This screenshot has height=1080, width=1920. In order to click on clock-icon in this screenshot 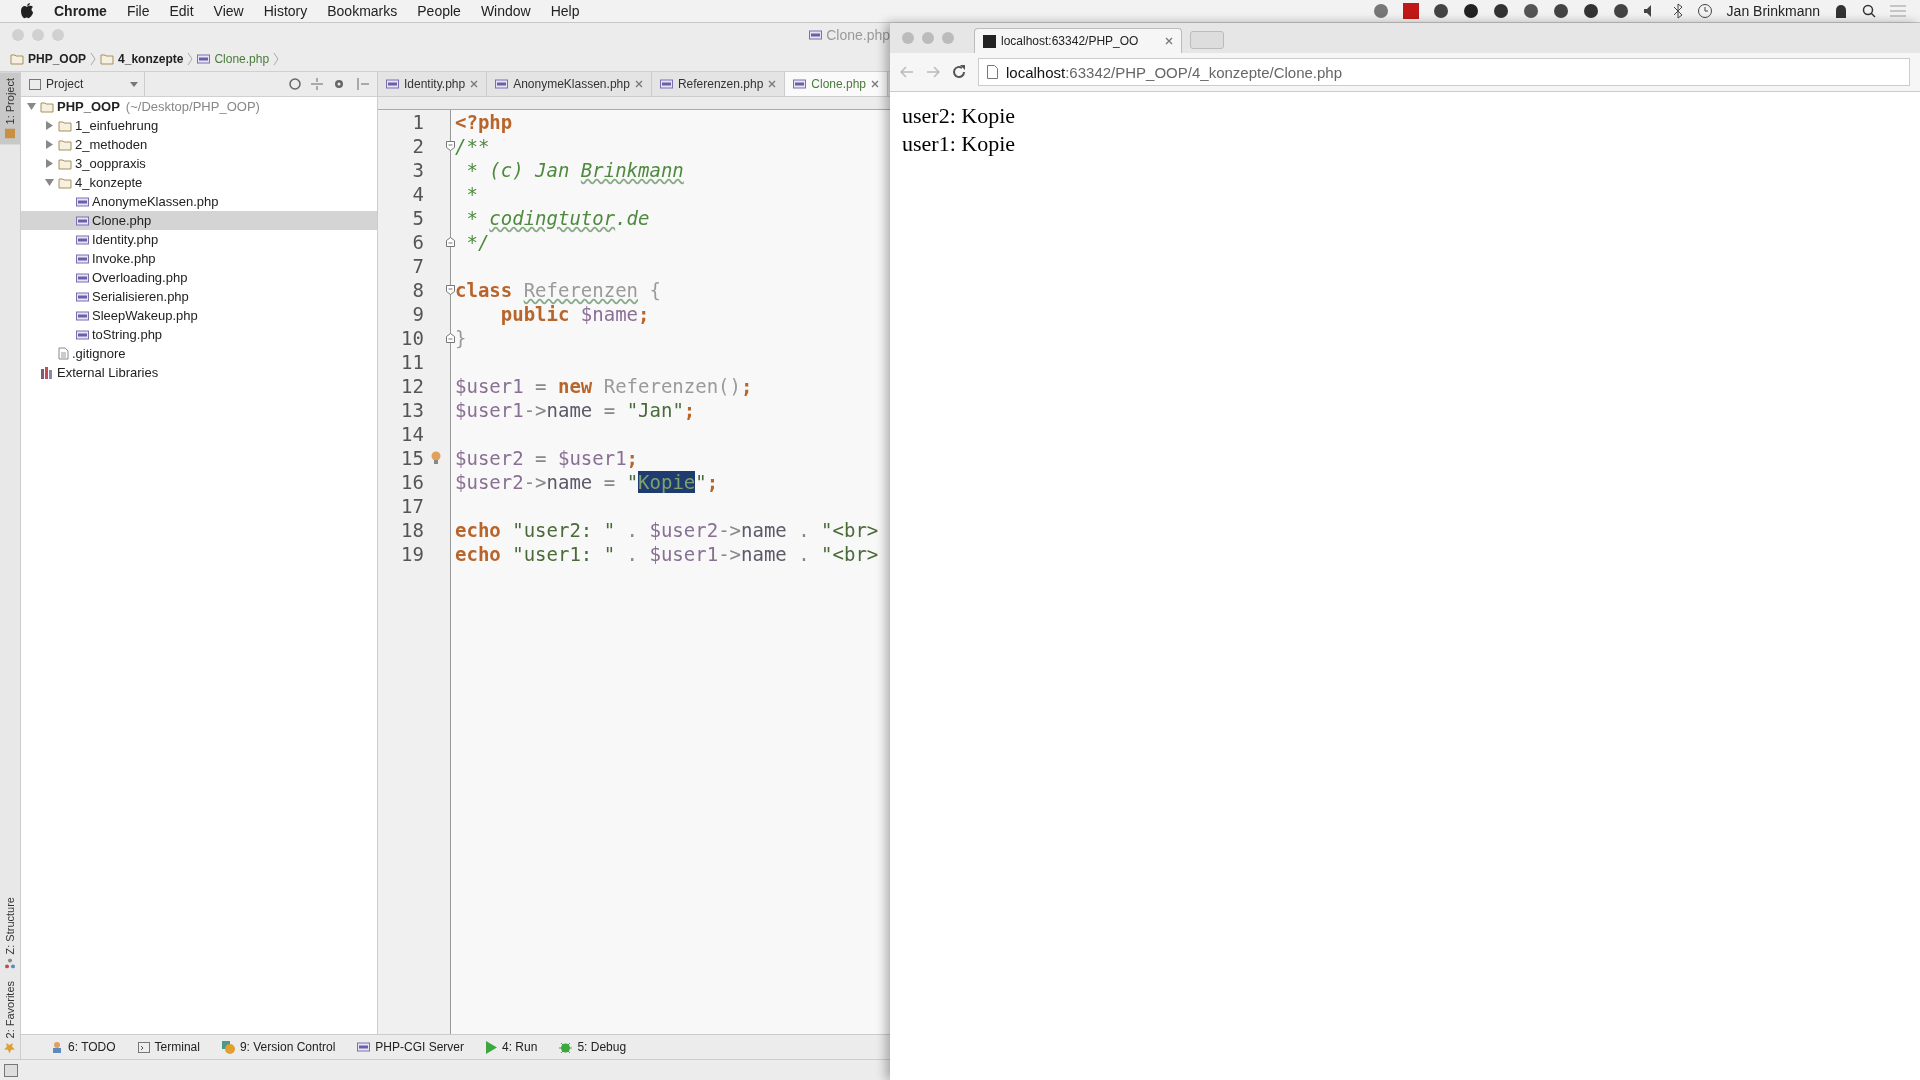, I will do `click(1704, 11)`.